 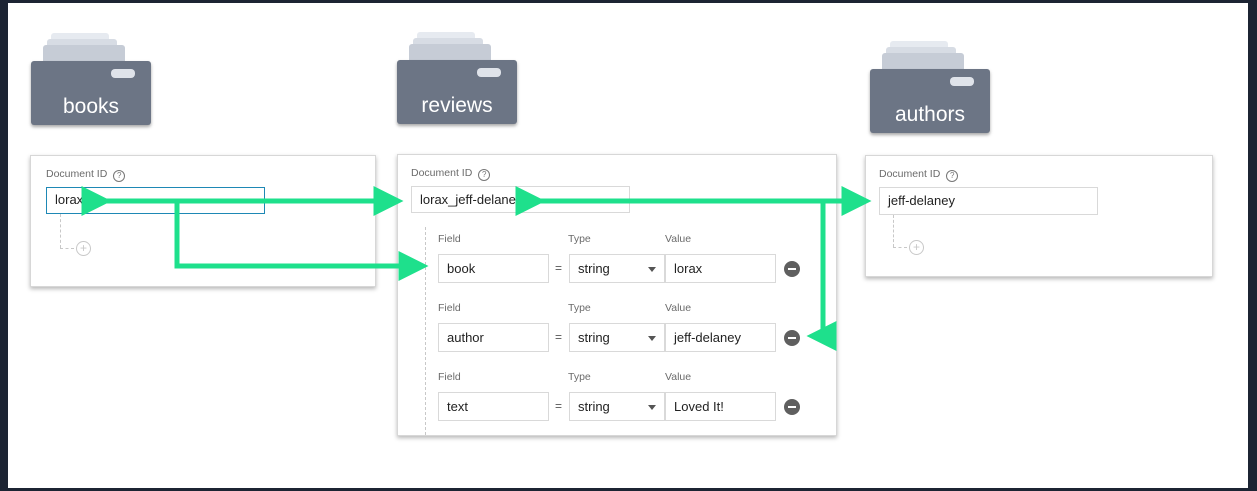 I want to click on authors-collection-label: authors, so click(x=930, y=114).